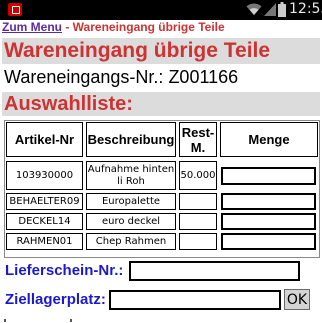  I want to click on page-title: Wareneingang übrige Teile, so click(137, 50).